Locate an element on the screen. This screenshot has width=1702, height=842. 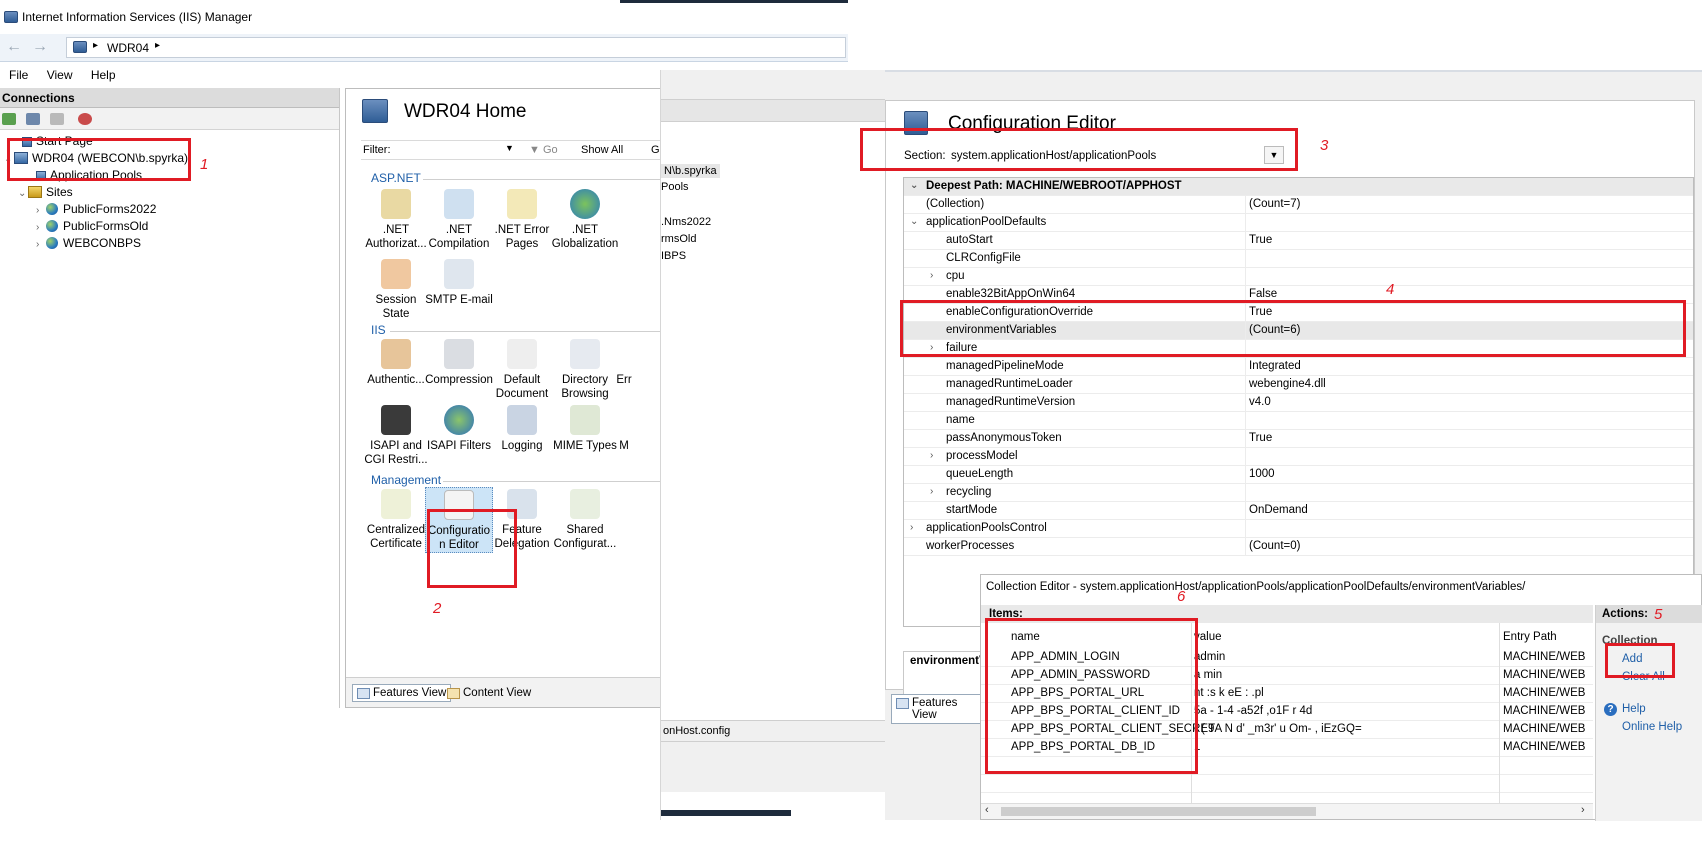
scroll-left-icon: ‹ is located at coordinates (987, 810).